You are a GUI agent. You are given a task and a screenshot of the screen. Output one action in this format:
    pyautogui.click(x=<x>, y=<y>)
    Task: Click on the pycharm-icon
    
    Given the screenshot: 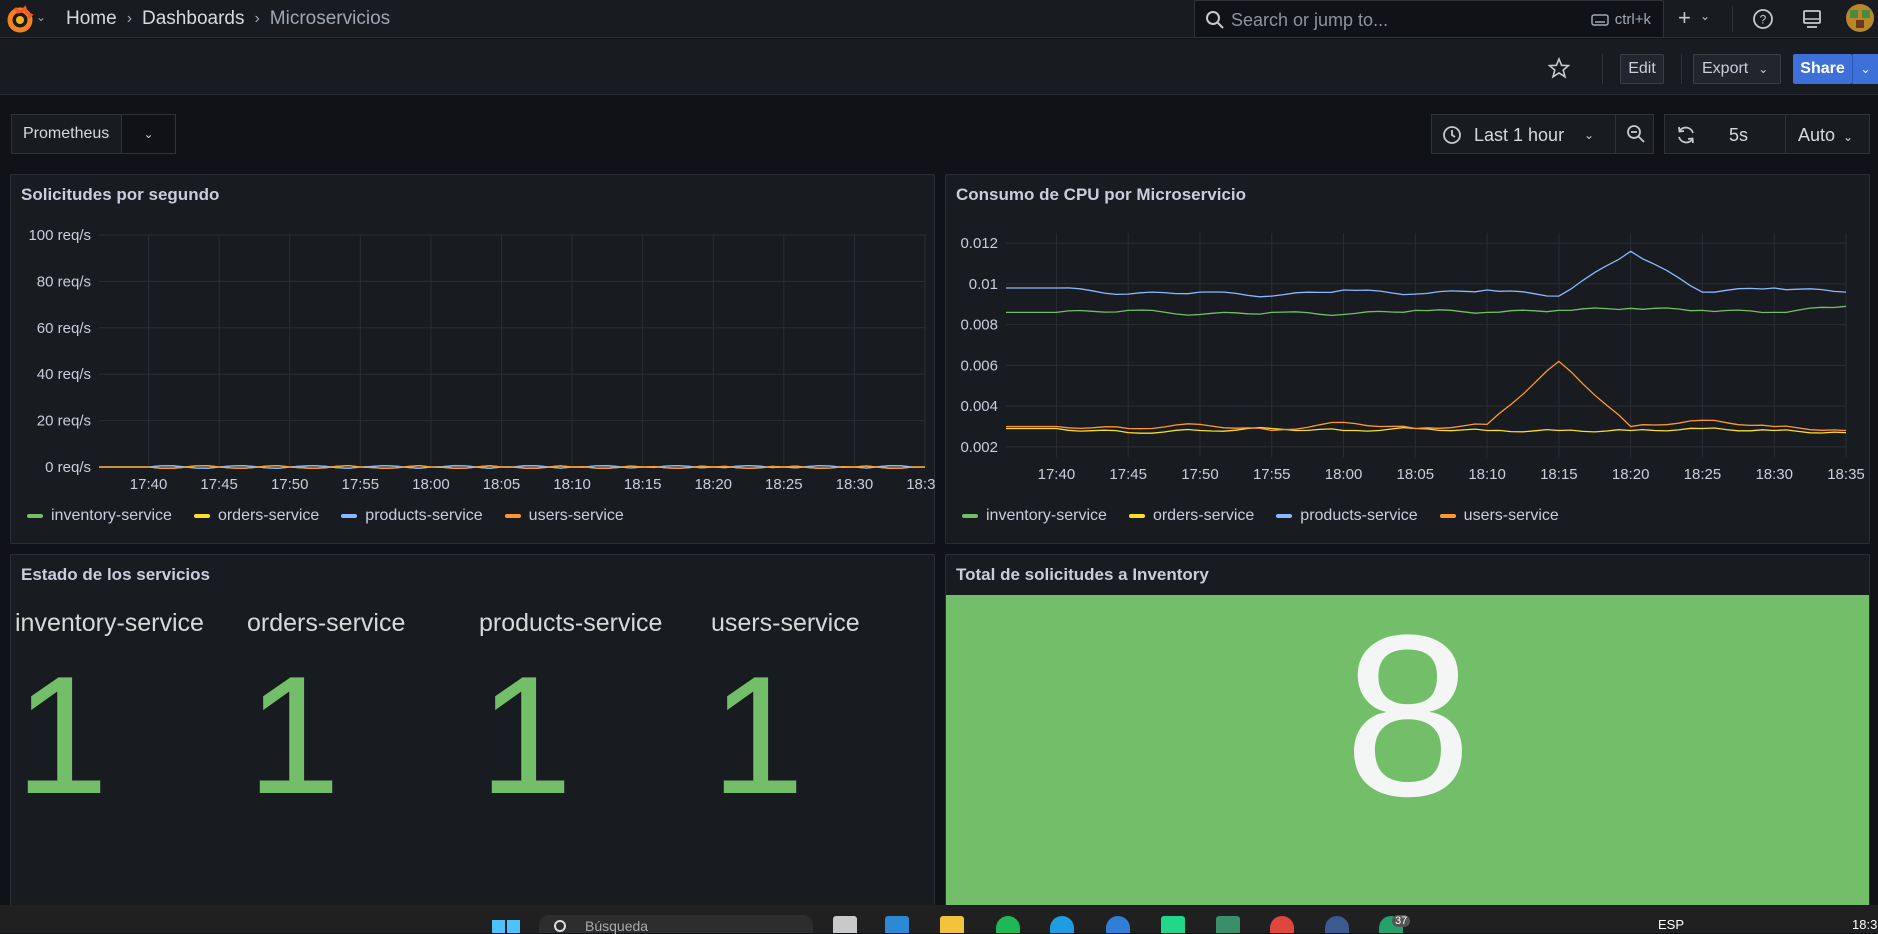 What is the action you would take?
    pyautogui.click(x=1173, y=924)
    